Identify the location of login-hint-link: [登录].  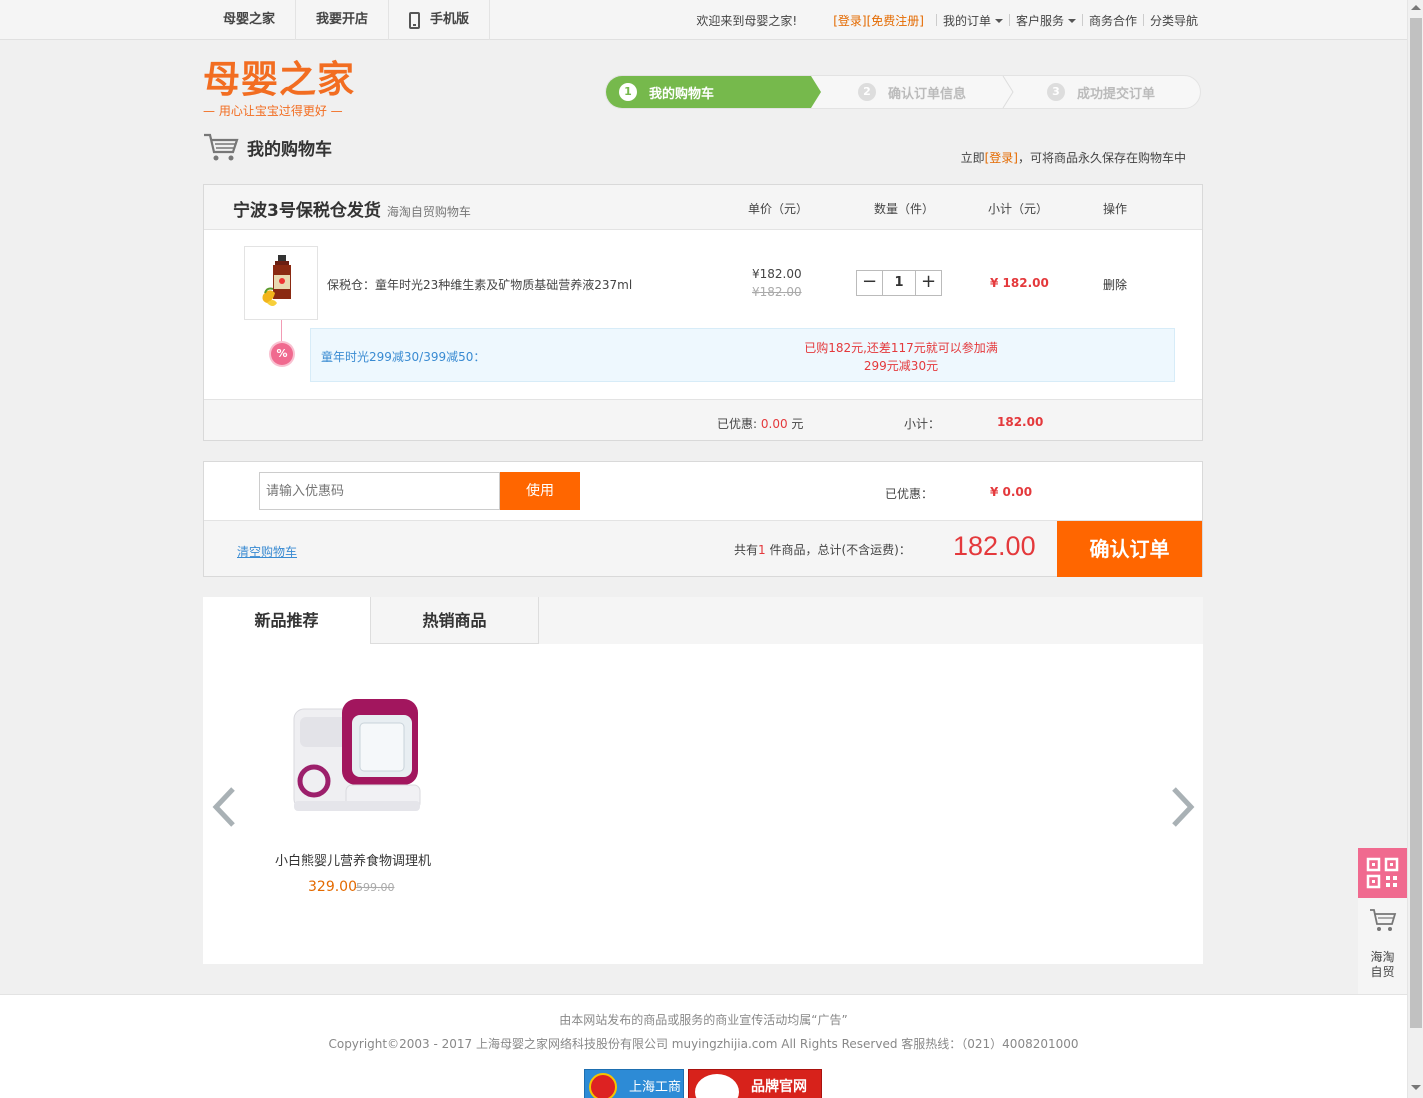
(1001, 158).